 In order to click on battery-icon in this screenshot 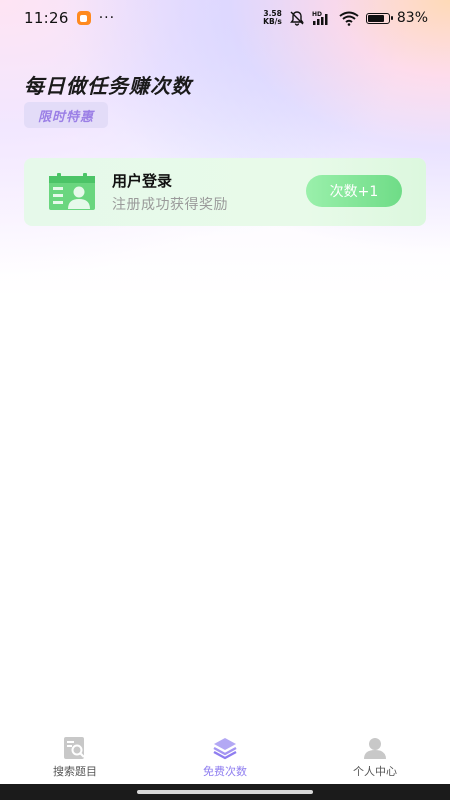, I will do `click(379, 18)`.